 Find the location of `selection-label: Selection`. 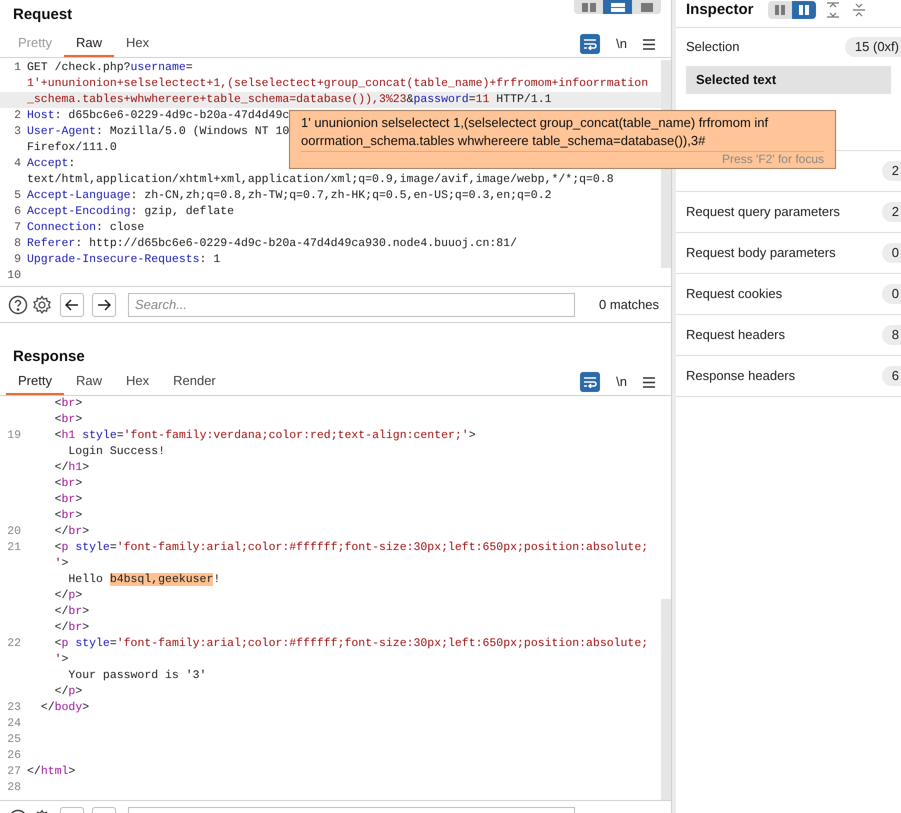

selection-label: Selection is located at coordinates (713, 47).